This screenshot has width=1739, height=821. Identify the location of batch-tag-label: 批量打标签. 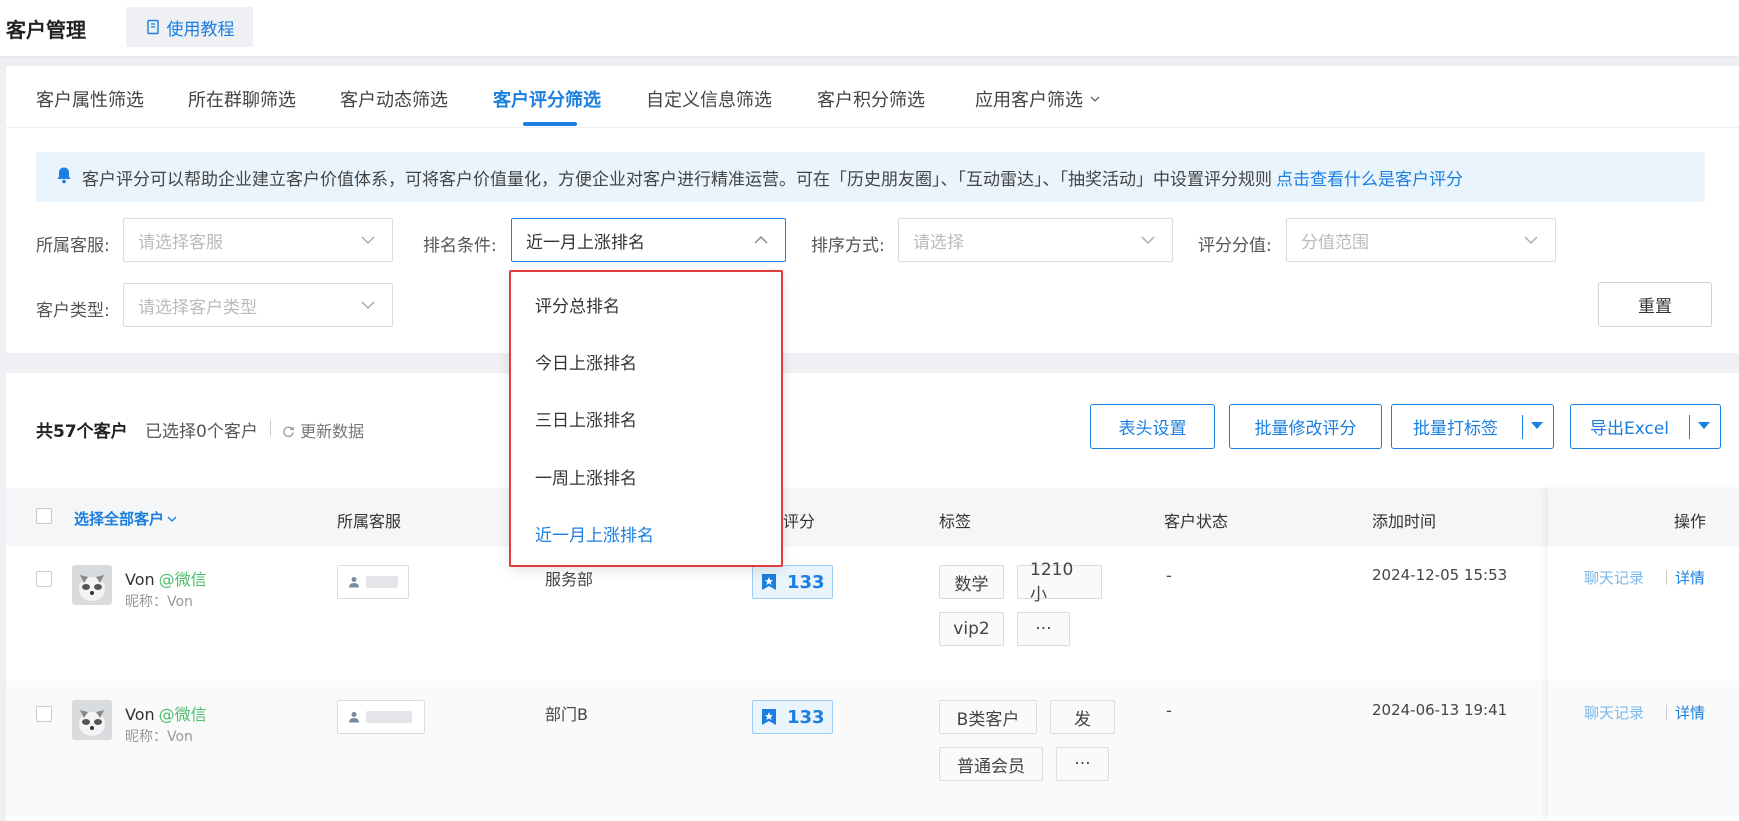
(1455, 429).